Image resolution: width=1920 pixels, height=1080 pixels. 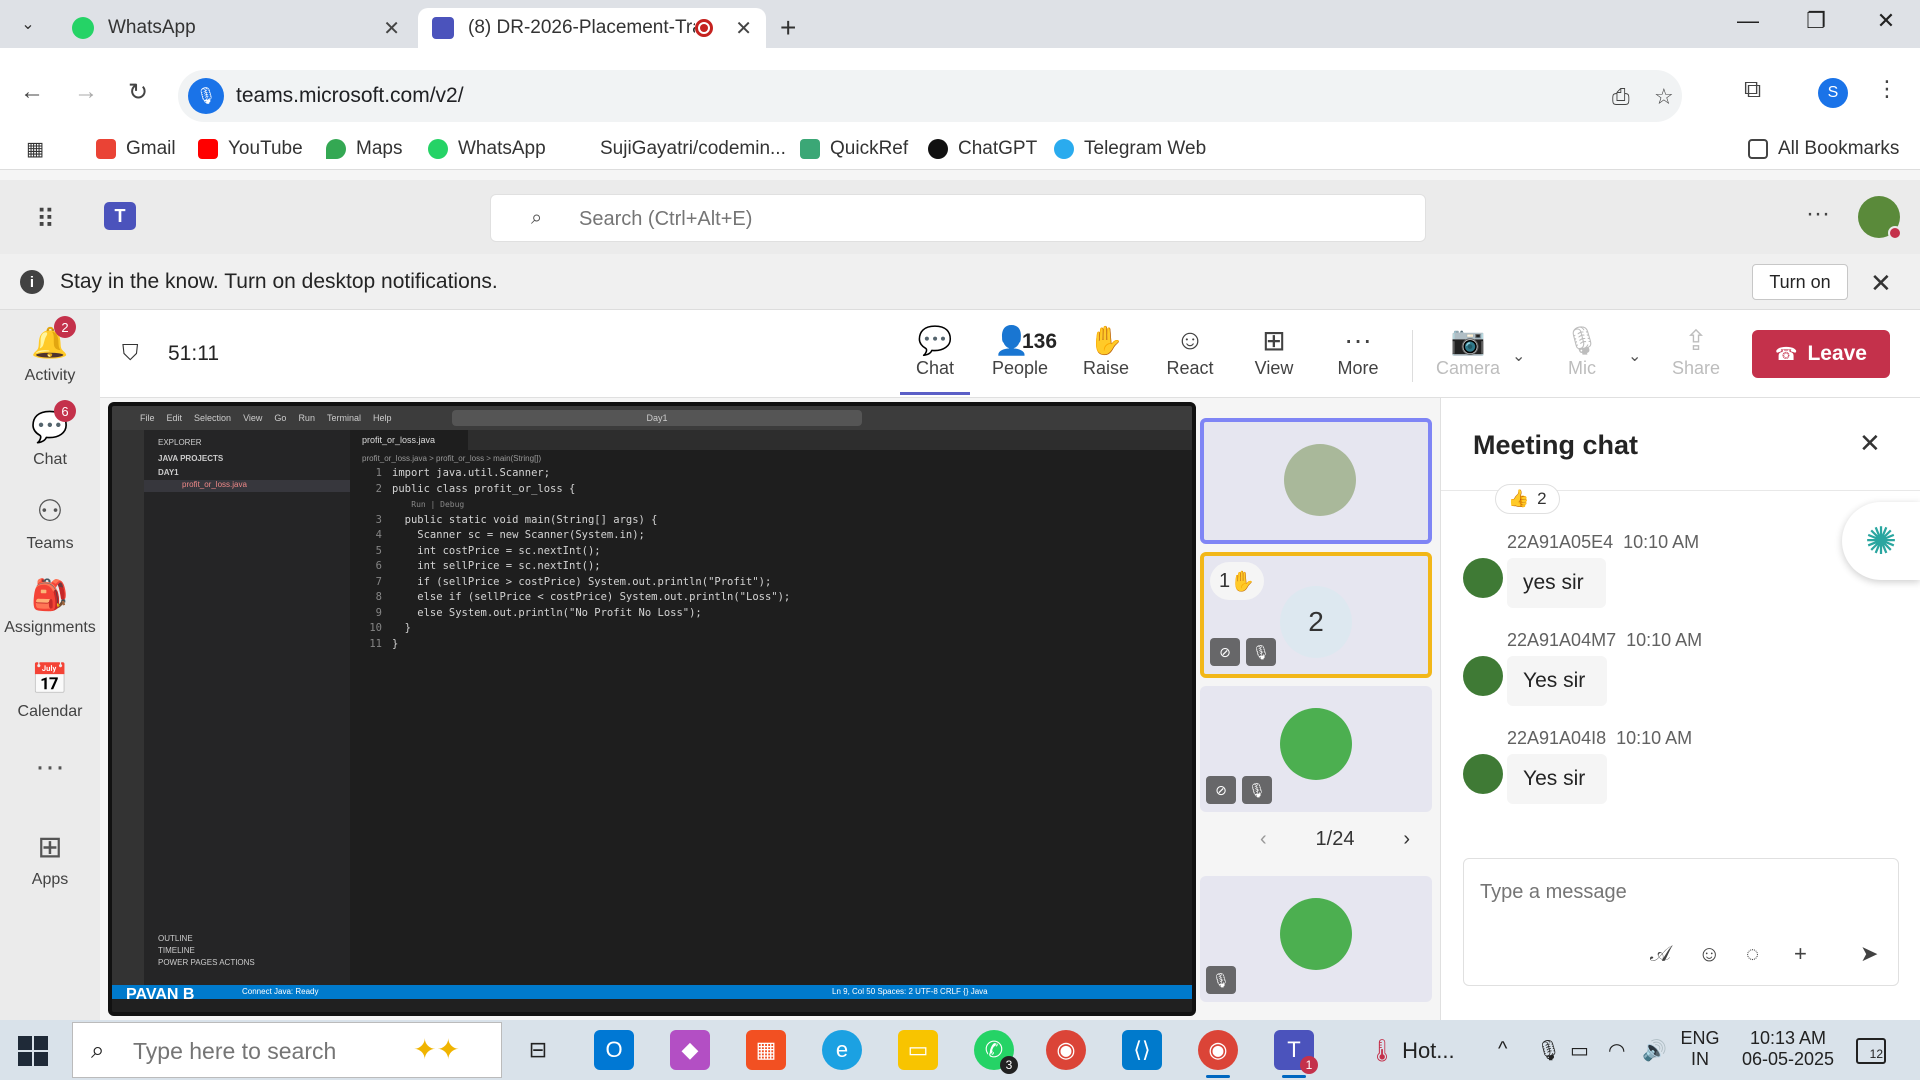 What do you see at coordinates (1106, 351) in the screenshot?
I see `raise-hand-button: ✋ Raise` at bounding box center [1106, 351].